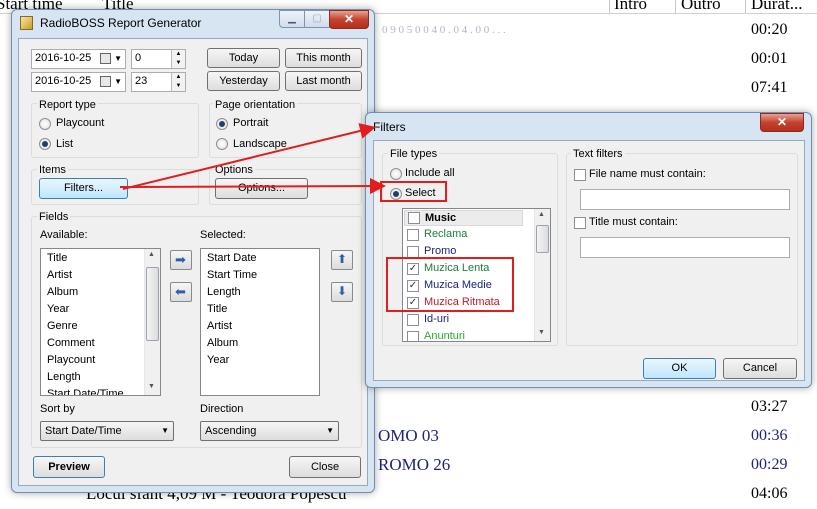  Describe the element at coordinates (63, 58) in the screenshot. I see `date-from-value: 2016-10-25` at that location.